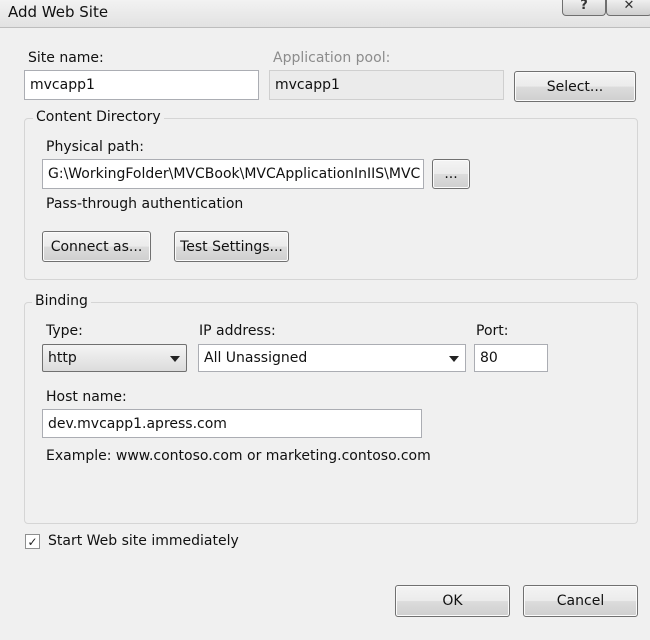 Image resolution: width=650 pixels, height=640 pixels. I want to click on close-button: ✕, so click(628, 8).